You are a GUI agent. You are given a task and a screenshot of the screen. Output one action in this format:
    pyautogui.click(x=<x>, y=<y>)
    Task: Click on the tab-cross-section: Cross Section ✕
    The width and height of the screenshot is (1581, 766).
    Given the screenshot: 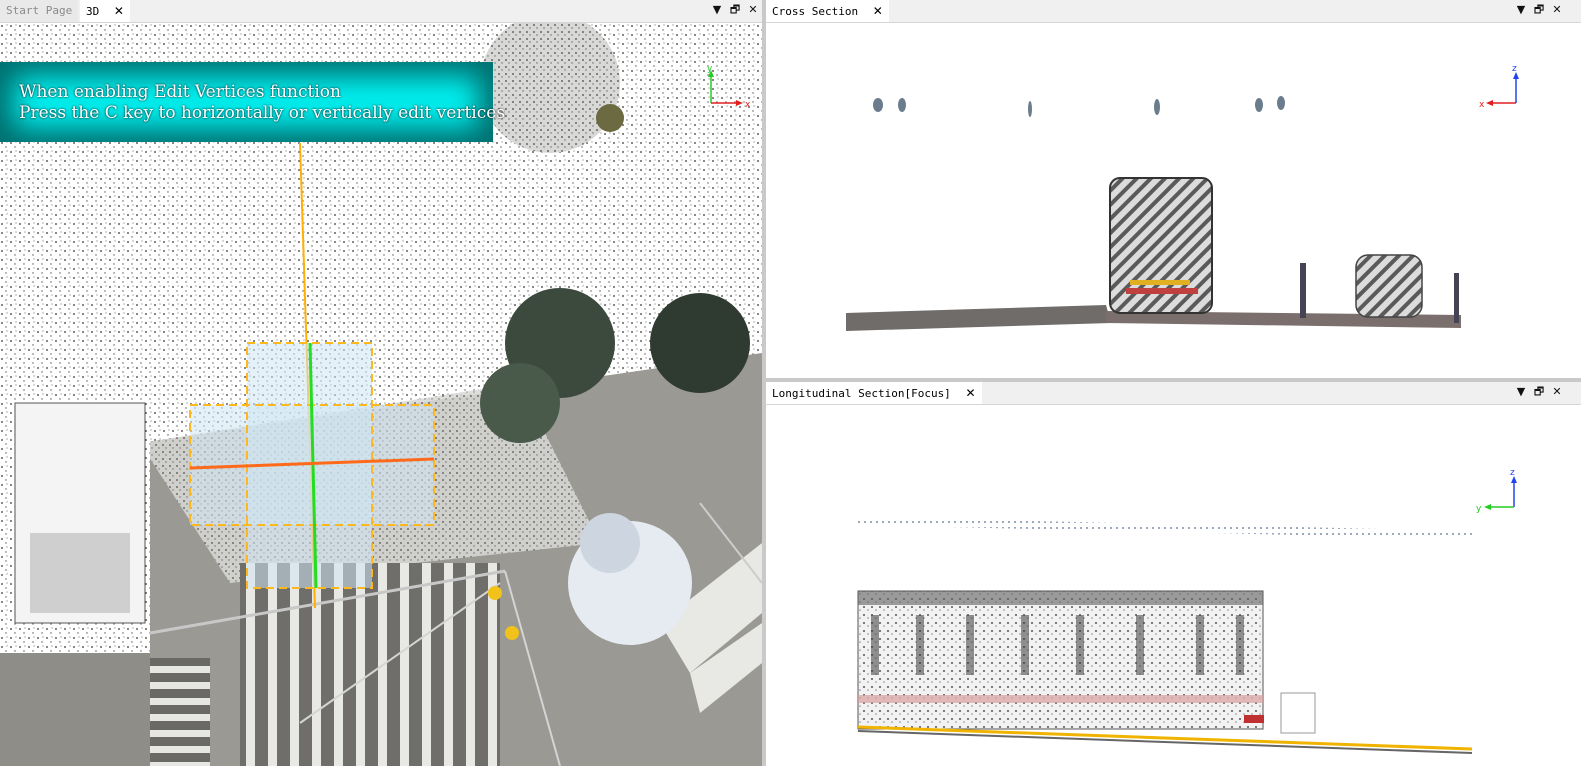 What is the action you would take?
    pyautogui.click(x=827, y=11)
    